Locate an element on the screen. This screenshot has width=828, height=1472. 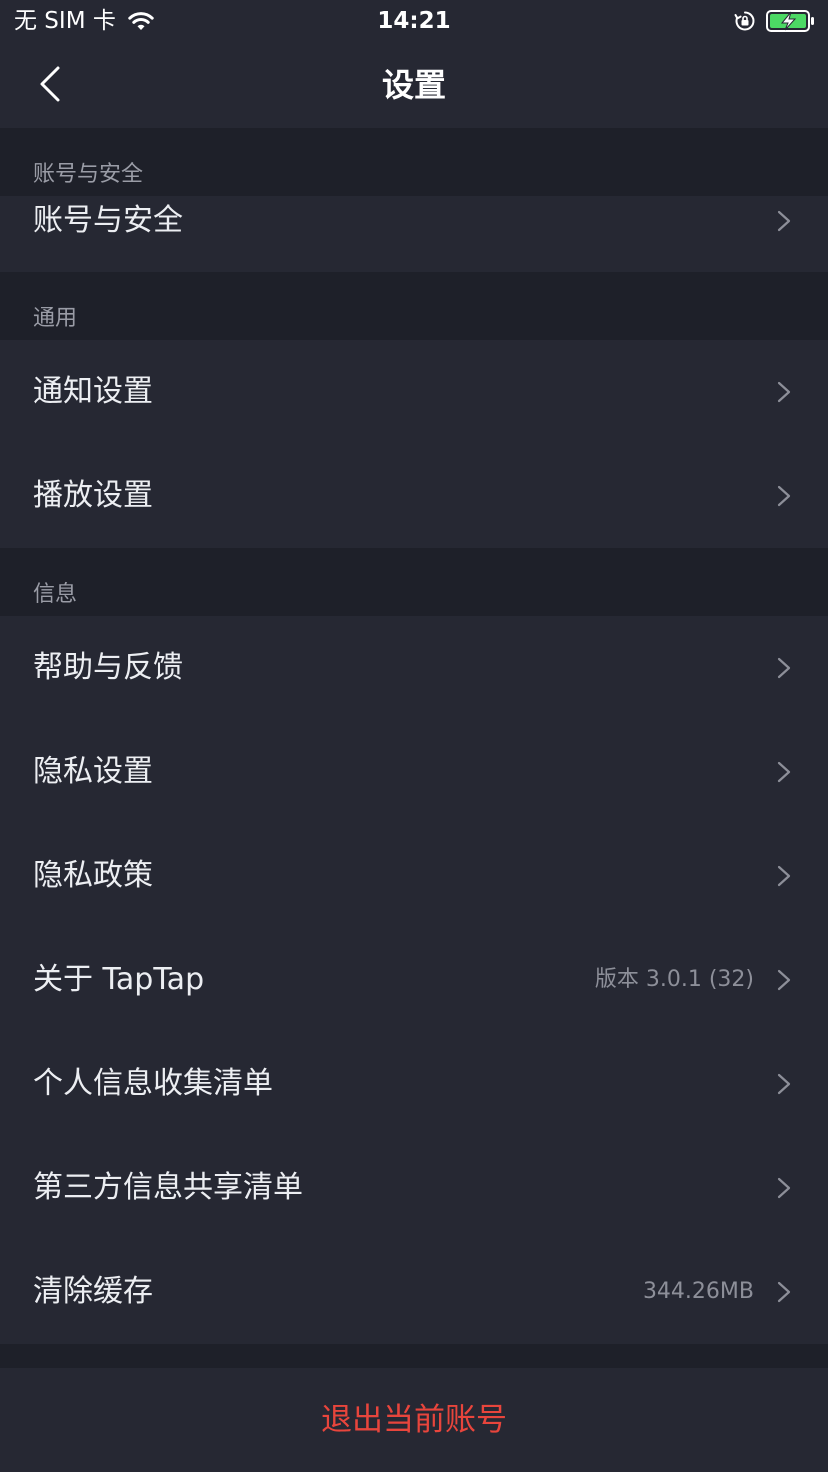
row-label: 清除缓存 is located at coordinates (93, 1291).